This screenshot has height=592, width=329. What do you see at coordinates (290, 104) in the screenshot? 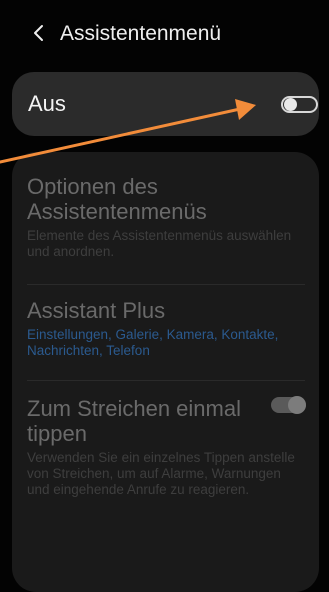
I see `toggle-knob` at bounding box center [290, 104].